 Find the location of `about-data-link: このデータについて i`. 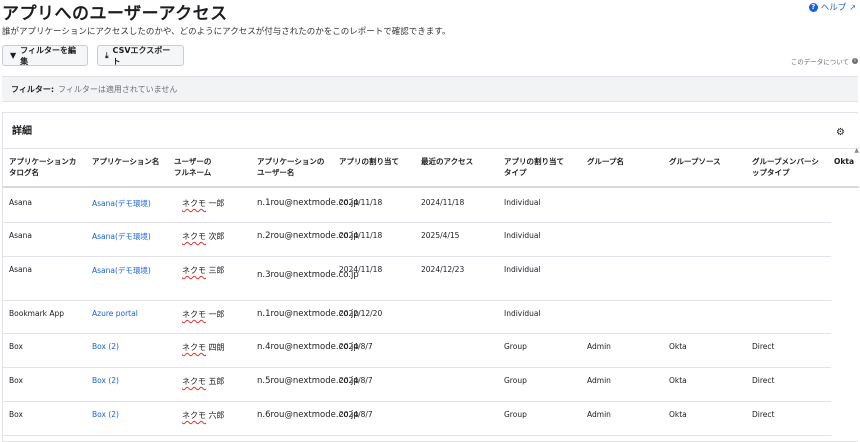

about-data-link: このデータについて i is located at coordinates (824, 61).